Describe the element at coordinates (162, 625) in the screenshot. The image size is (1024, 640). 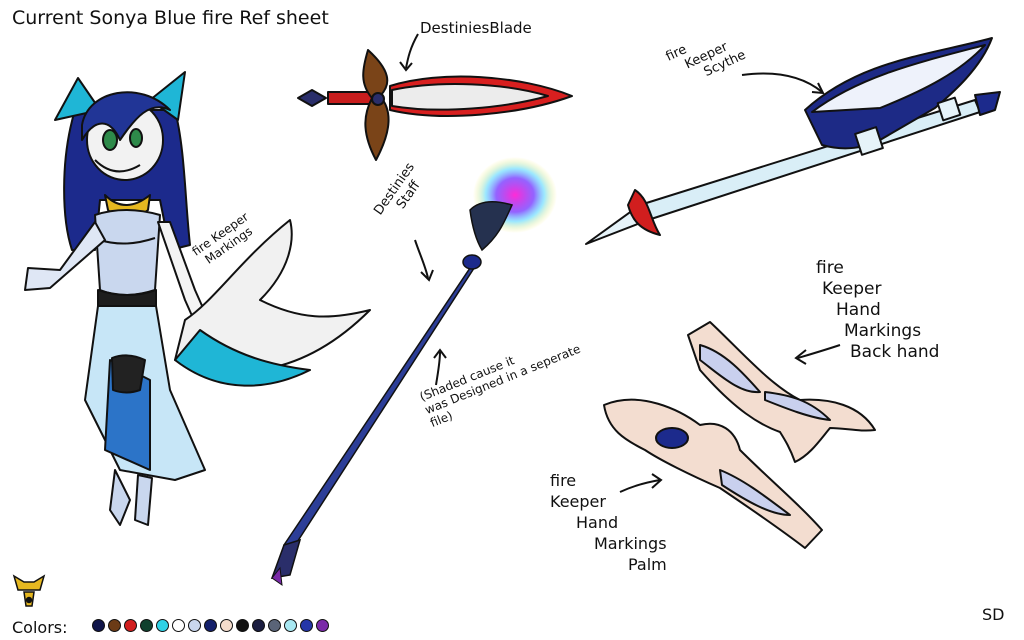
I see `color-swatch-aqua` at that location.